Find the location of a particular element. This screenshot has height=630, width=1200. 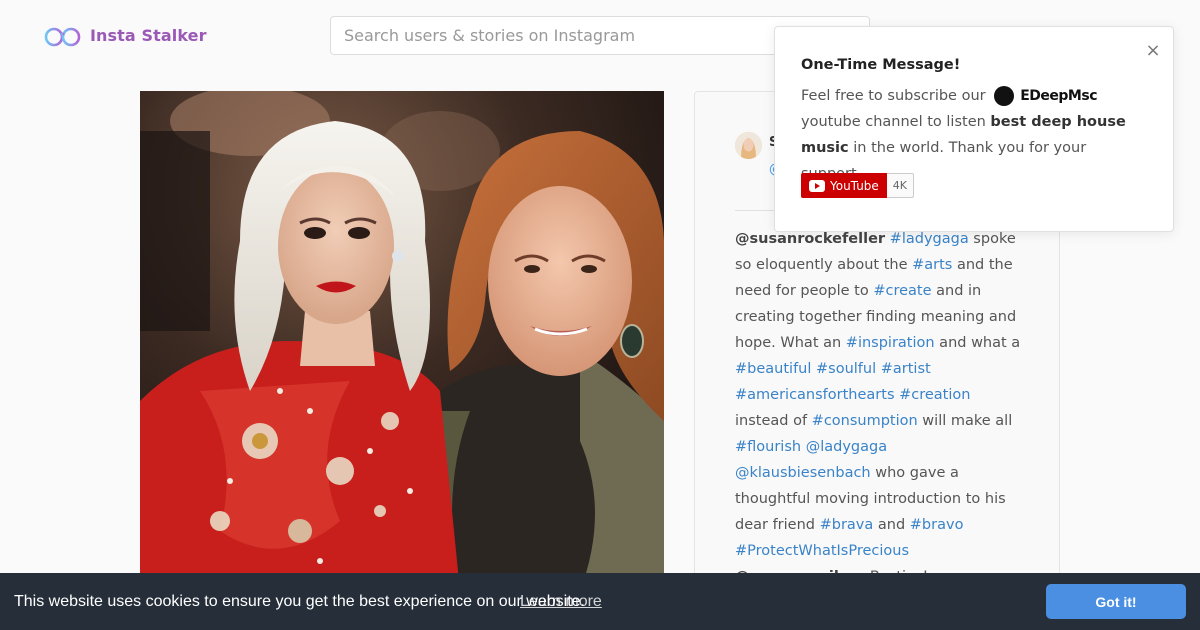

hashtag-link: #bravo is located at coordinates (937, 525).